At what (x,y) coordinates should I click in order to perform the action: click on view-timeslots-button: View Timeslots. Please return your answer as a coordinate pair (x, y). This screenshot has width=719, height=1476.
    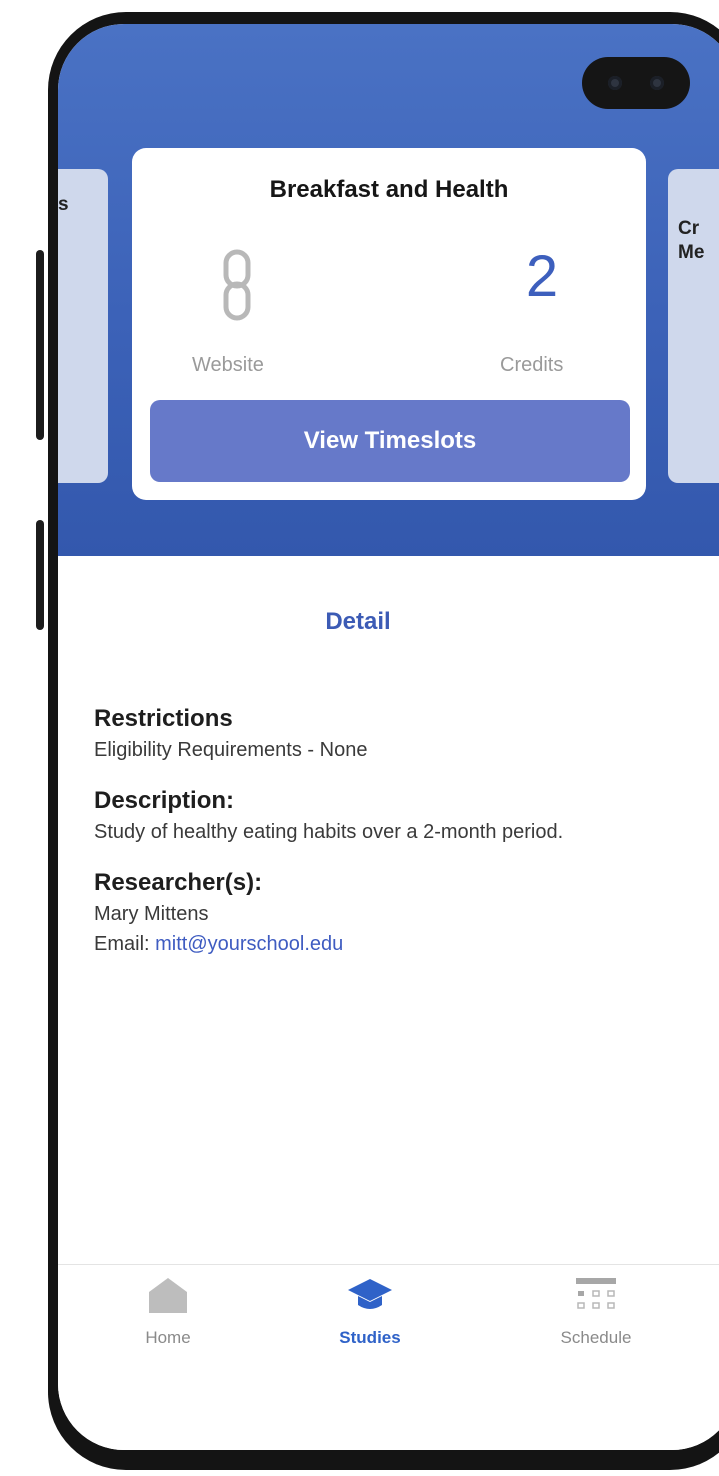
    Looking at the image, I should click on (390, 441).